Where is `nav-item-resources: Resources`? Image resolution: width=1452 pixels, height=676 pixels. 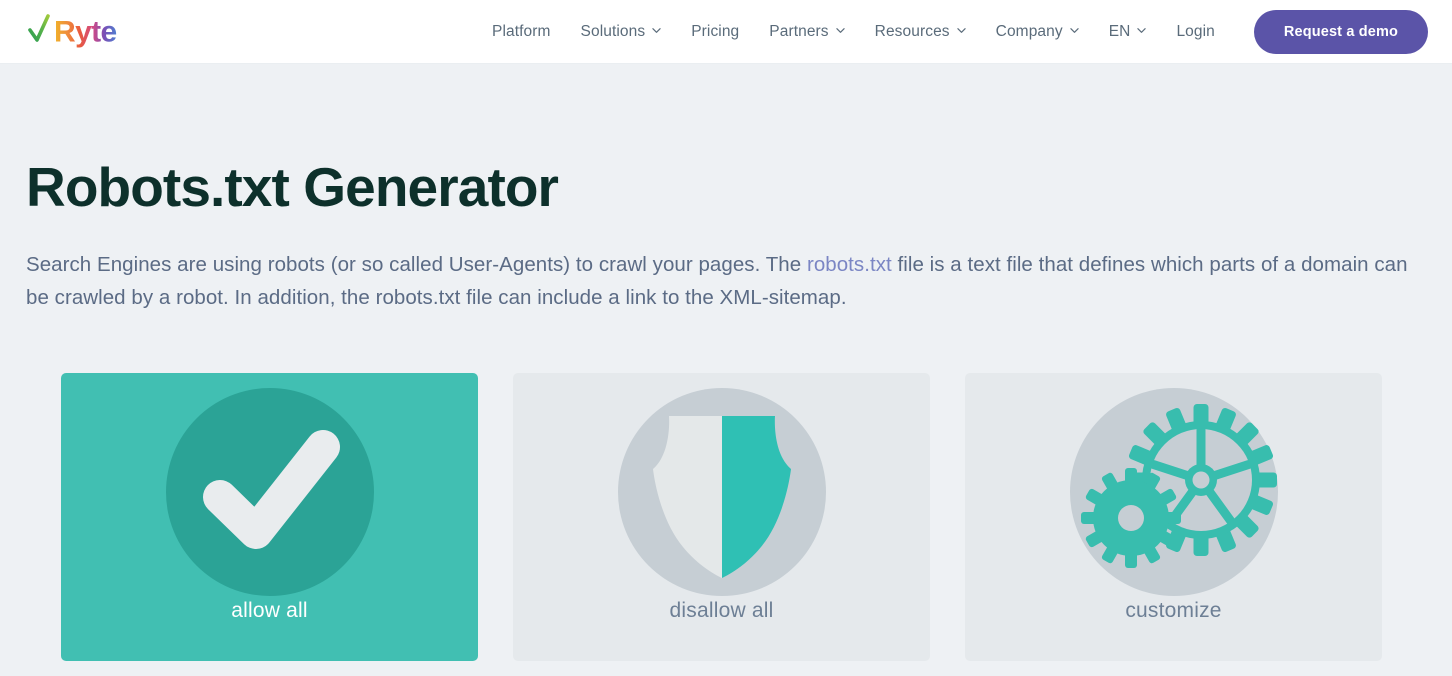
nav-item-resources: Resources is located at coordinates (920, 32).